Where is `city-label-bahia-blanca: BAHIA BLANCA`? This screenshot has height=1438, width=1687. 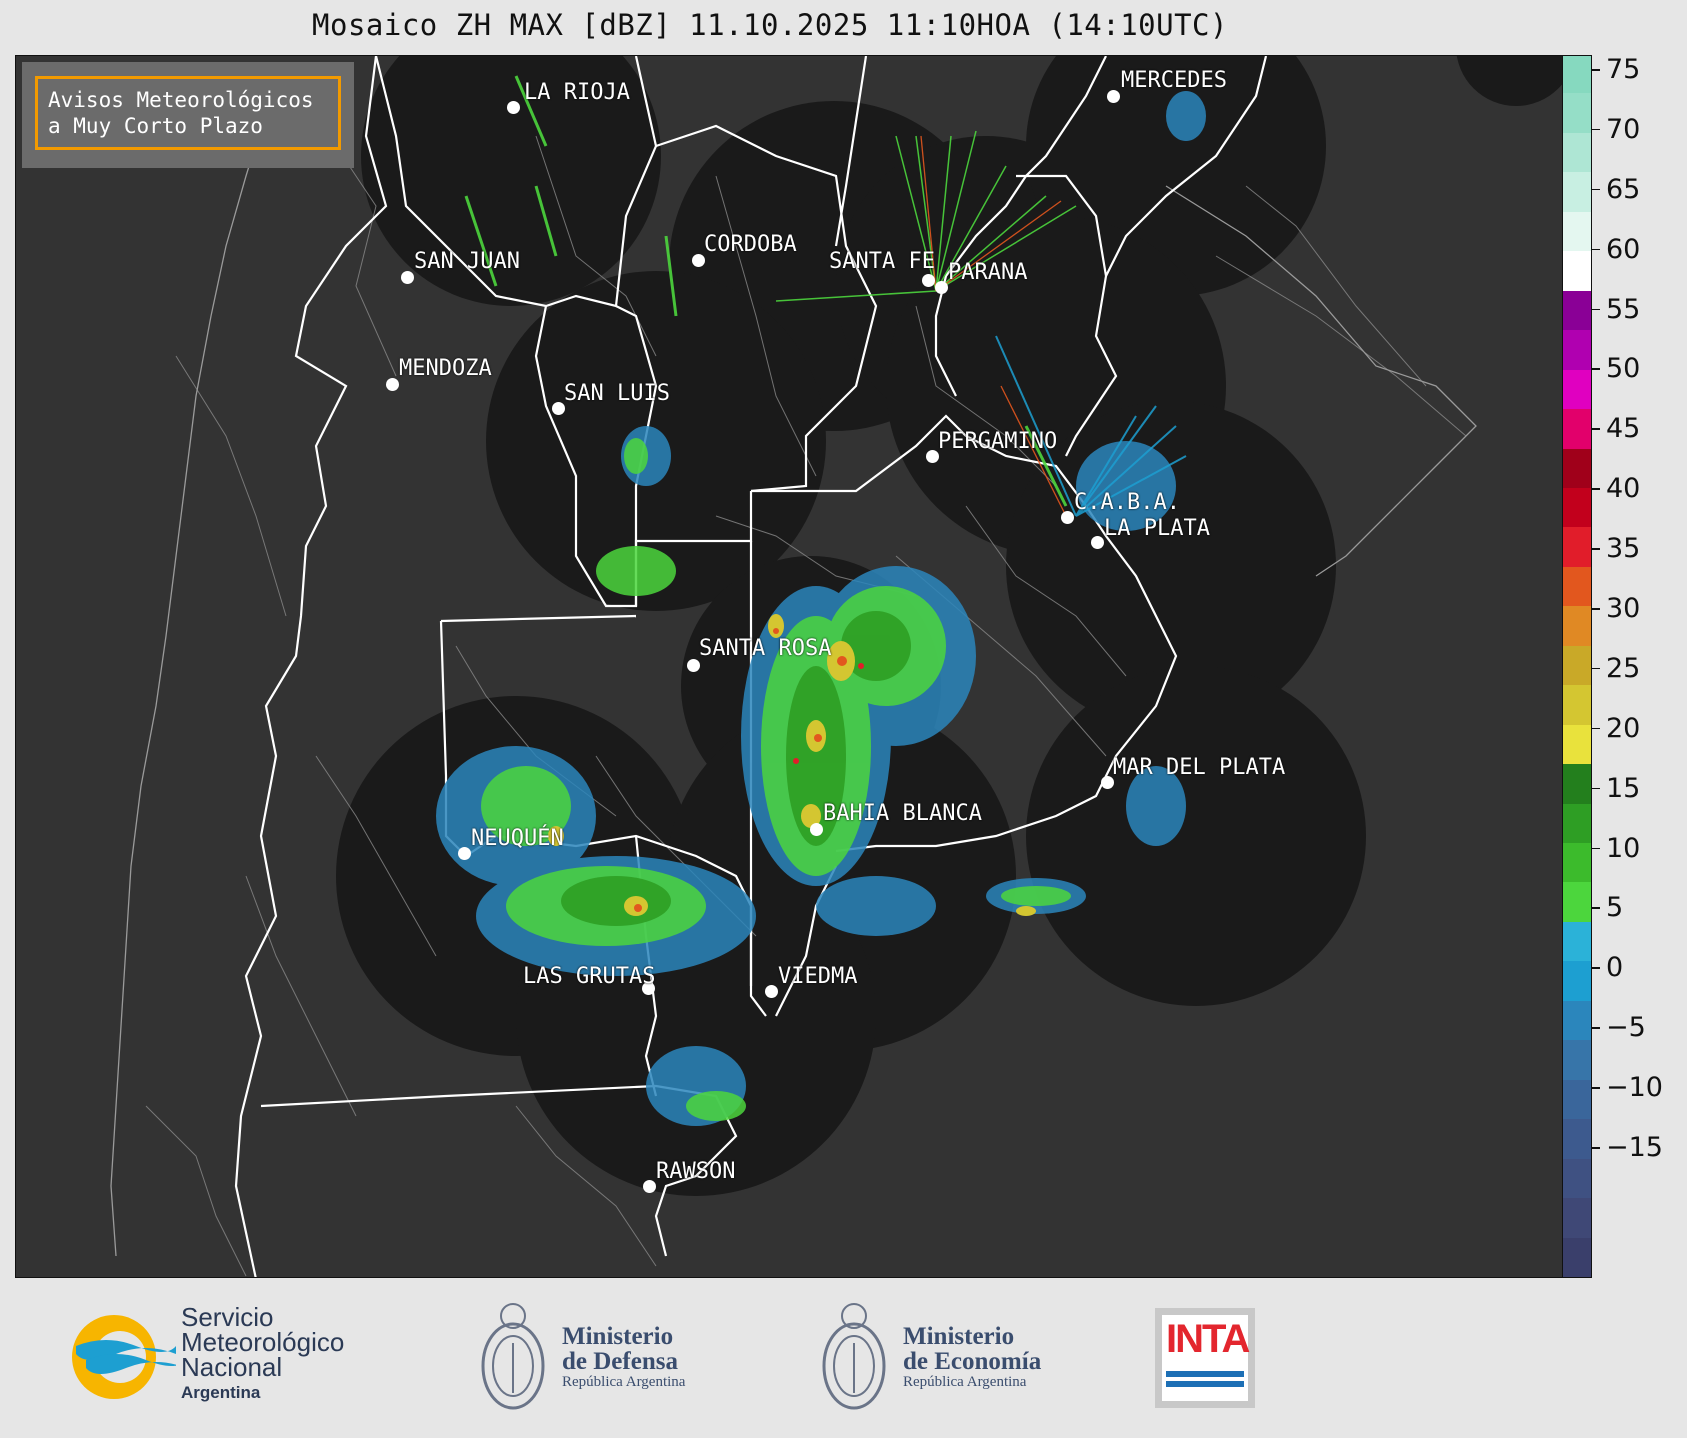 city-label-bahia-blanca: BAHIA BLANCA is located at coordinates (902, 813).